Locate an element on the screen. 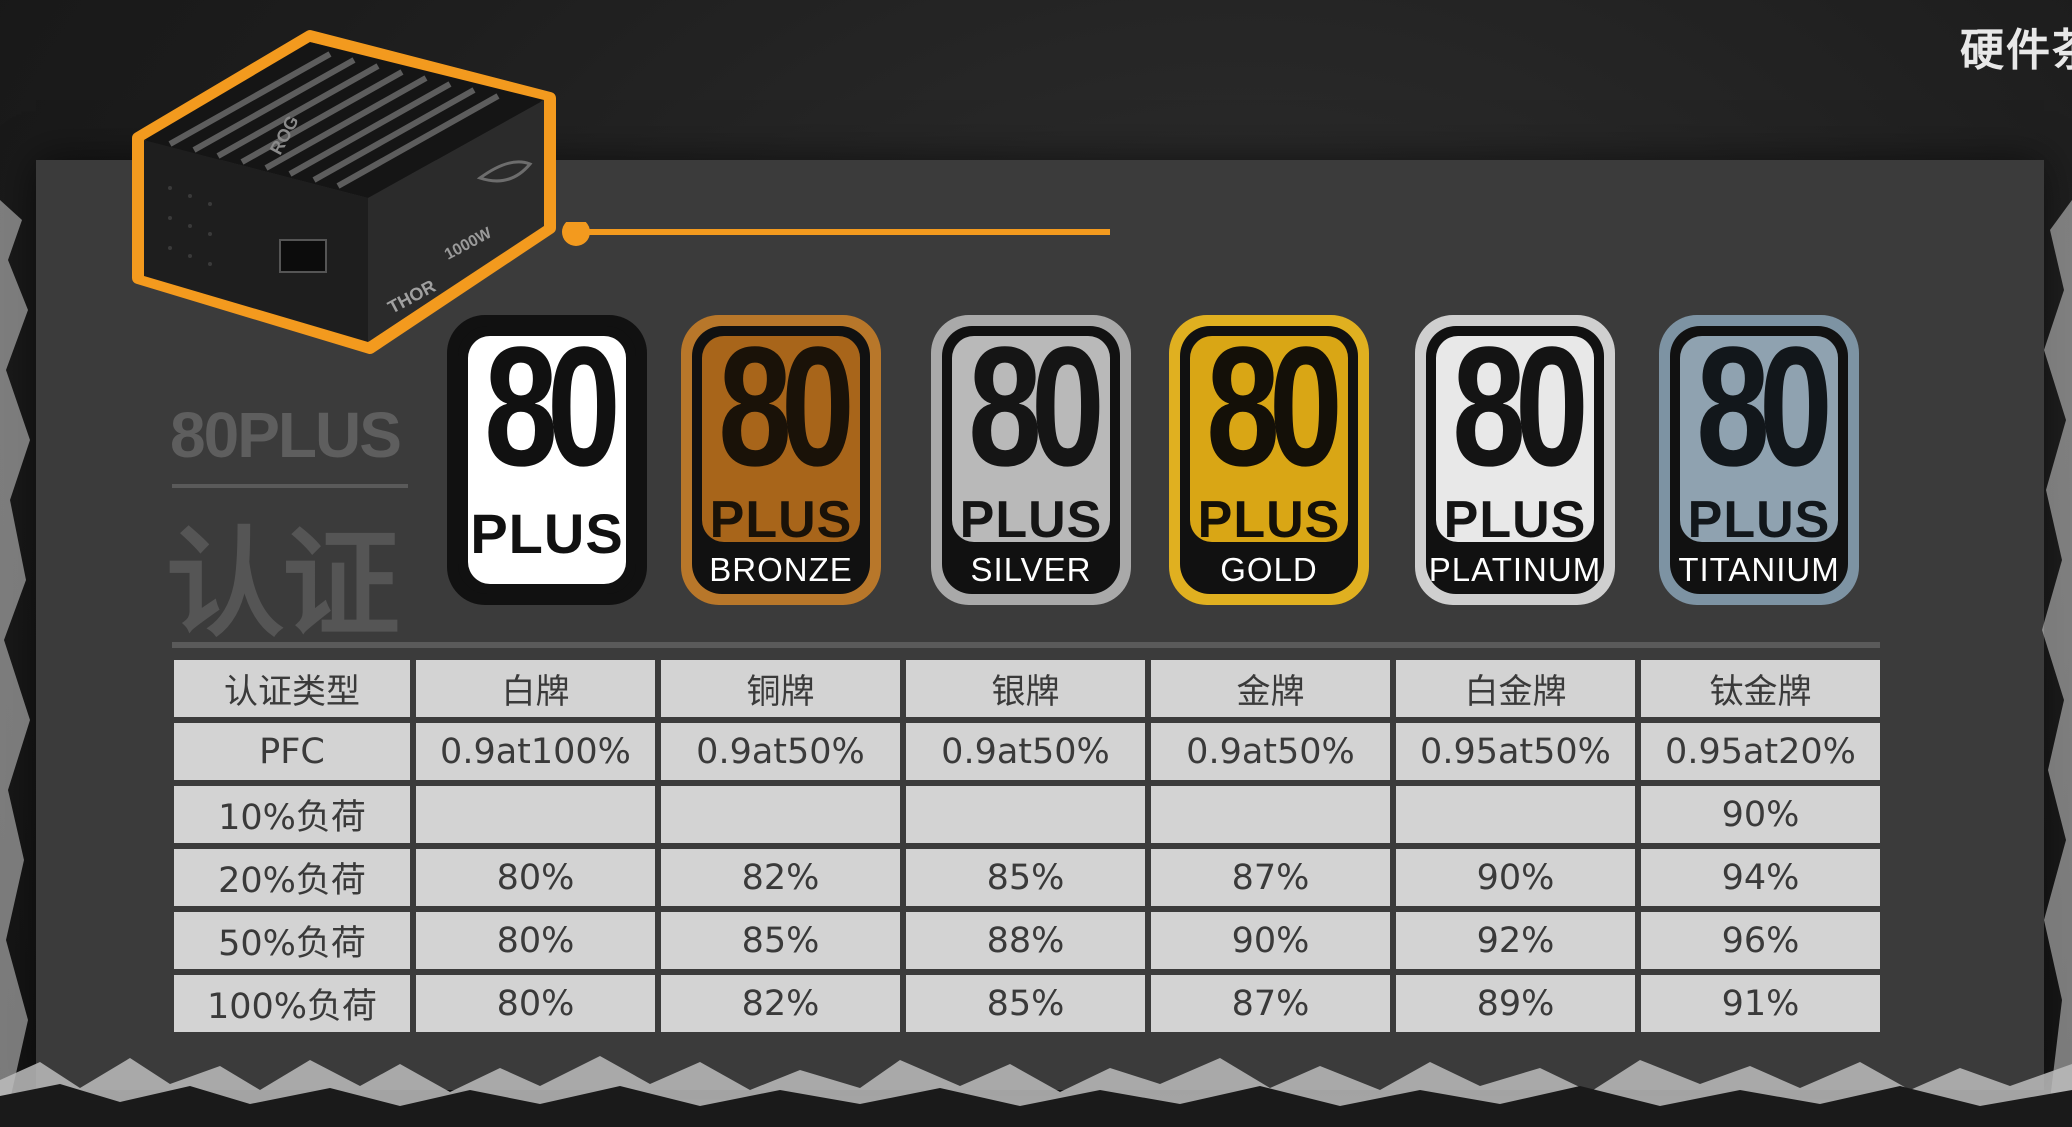 This screenshot has height=1127, width=2072. torn-edge-left is located at coordinates (15, 650).